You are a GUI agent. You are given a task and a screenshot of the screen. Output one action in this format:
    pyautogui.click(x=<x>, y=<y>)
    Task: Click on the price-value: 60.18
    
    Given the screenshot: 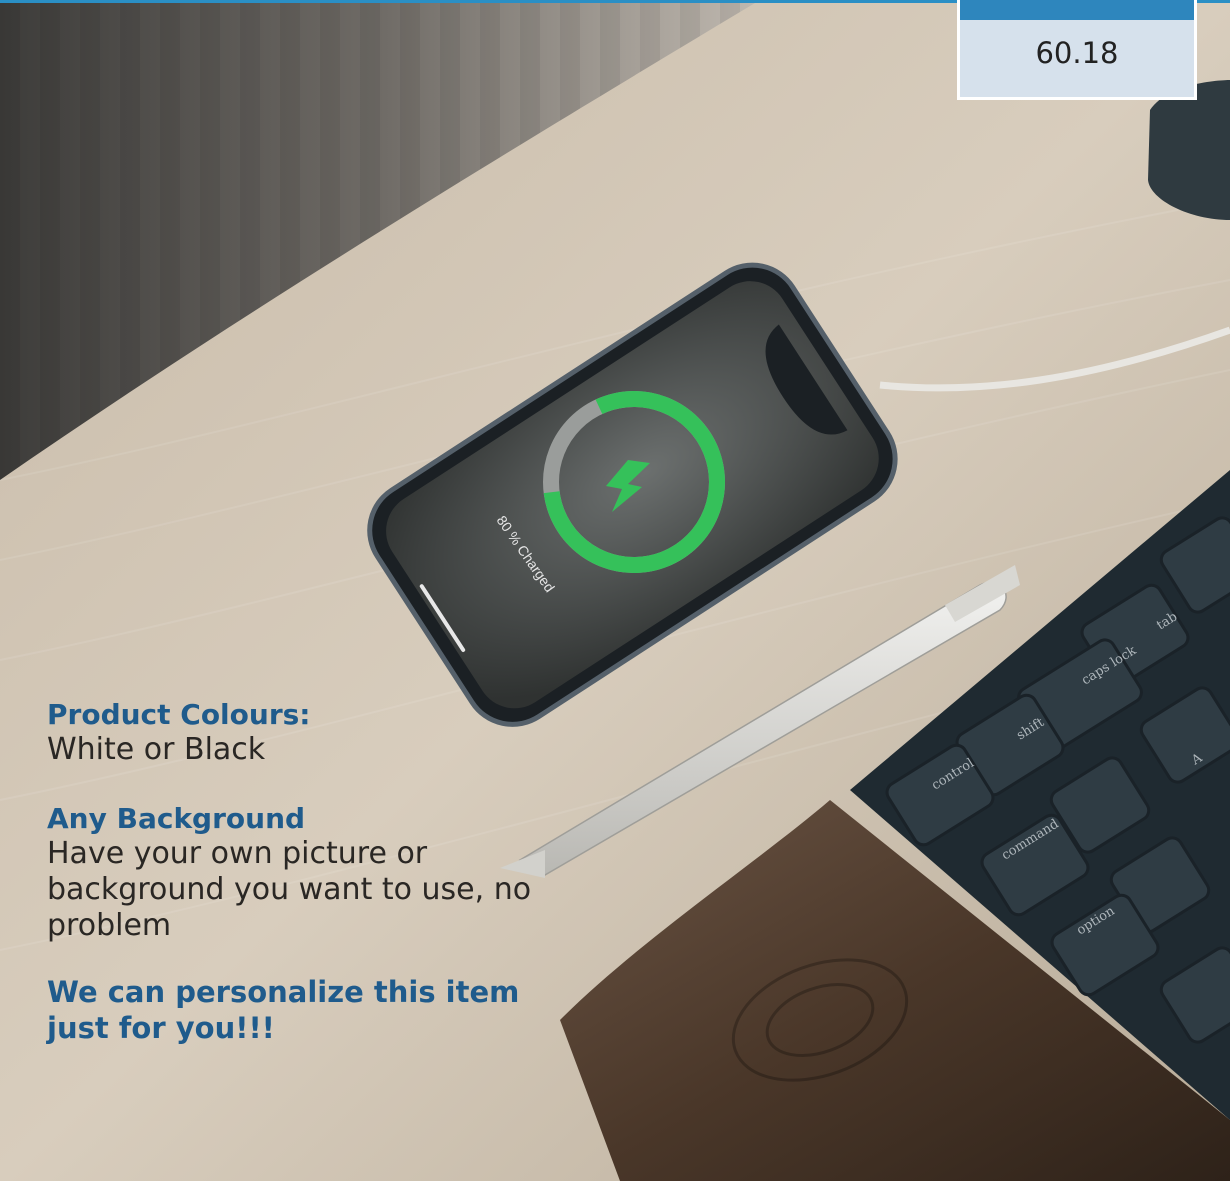 What is the action you would take?
    pyautogui.click(x=1077, y=53)
    